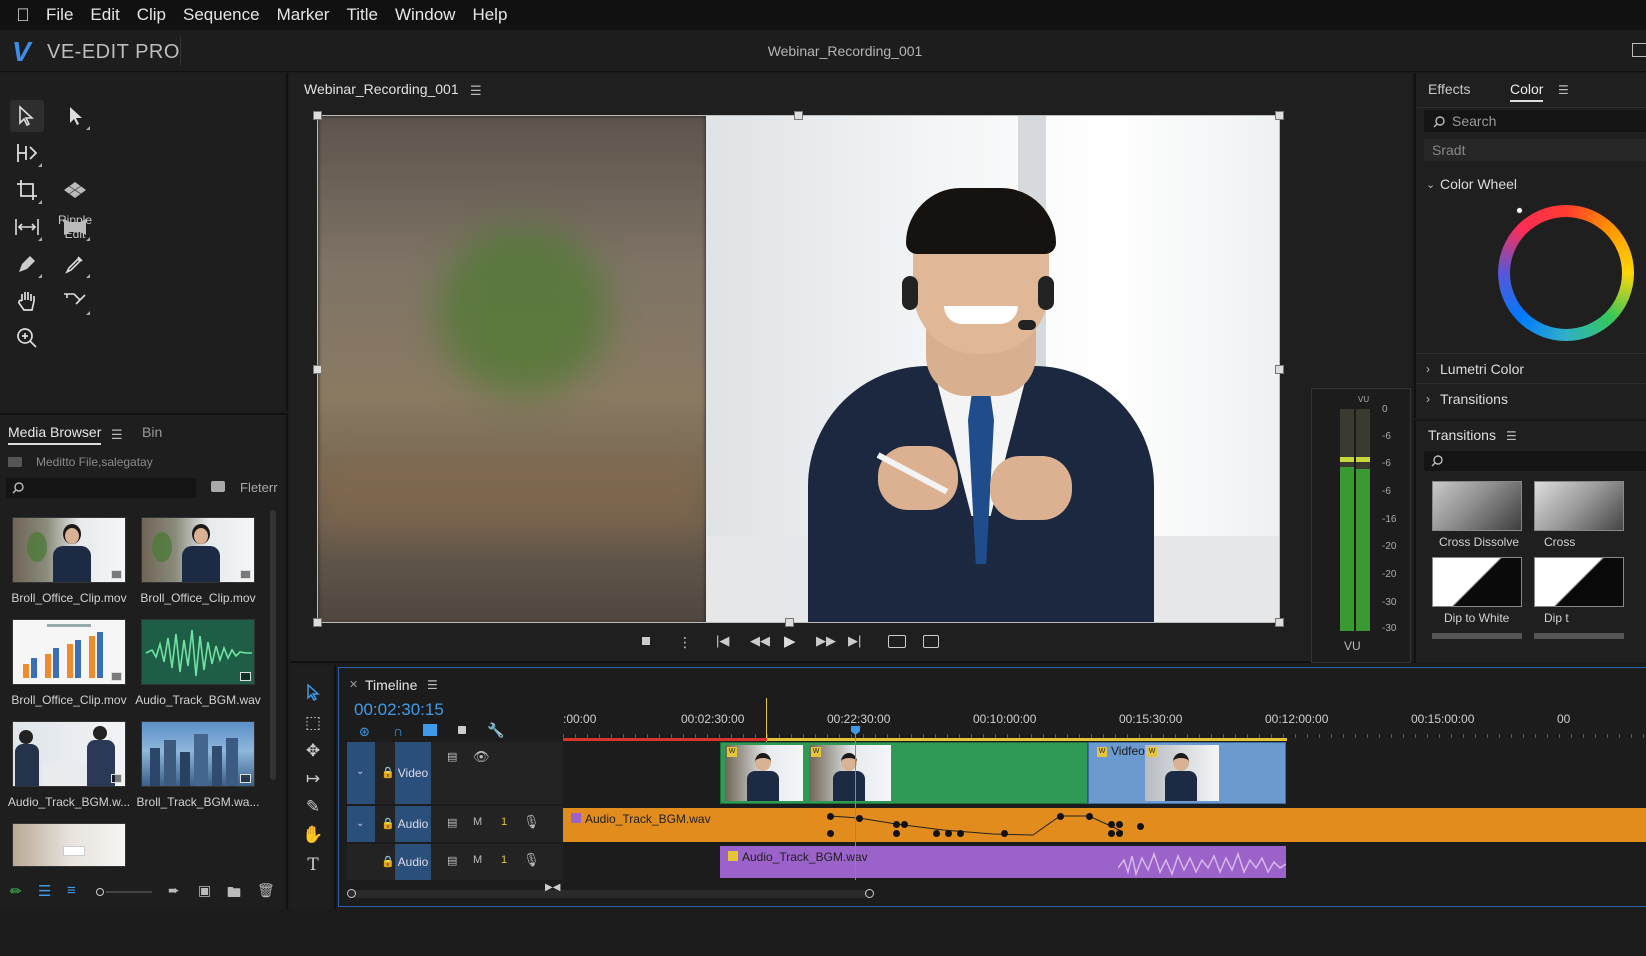 This screenshot has width=1646, height=956. I want to click on scroll-handle-right, so click(869, 893).